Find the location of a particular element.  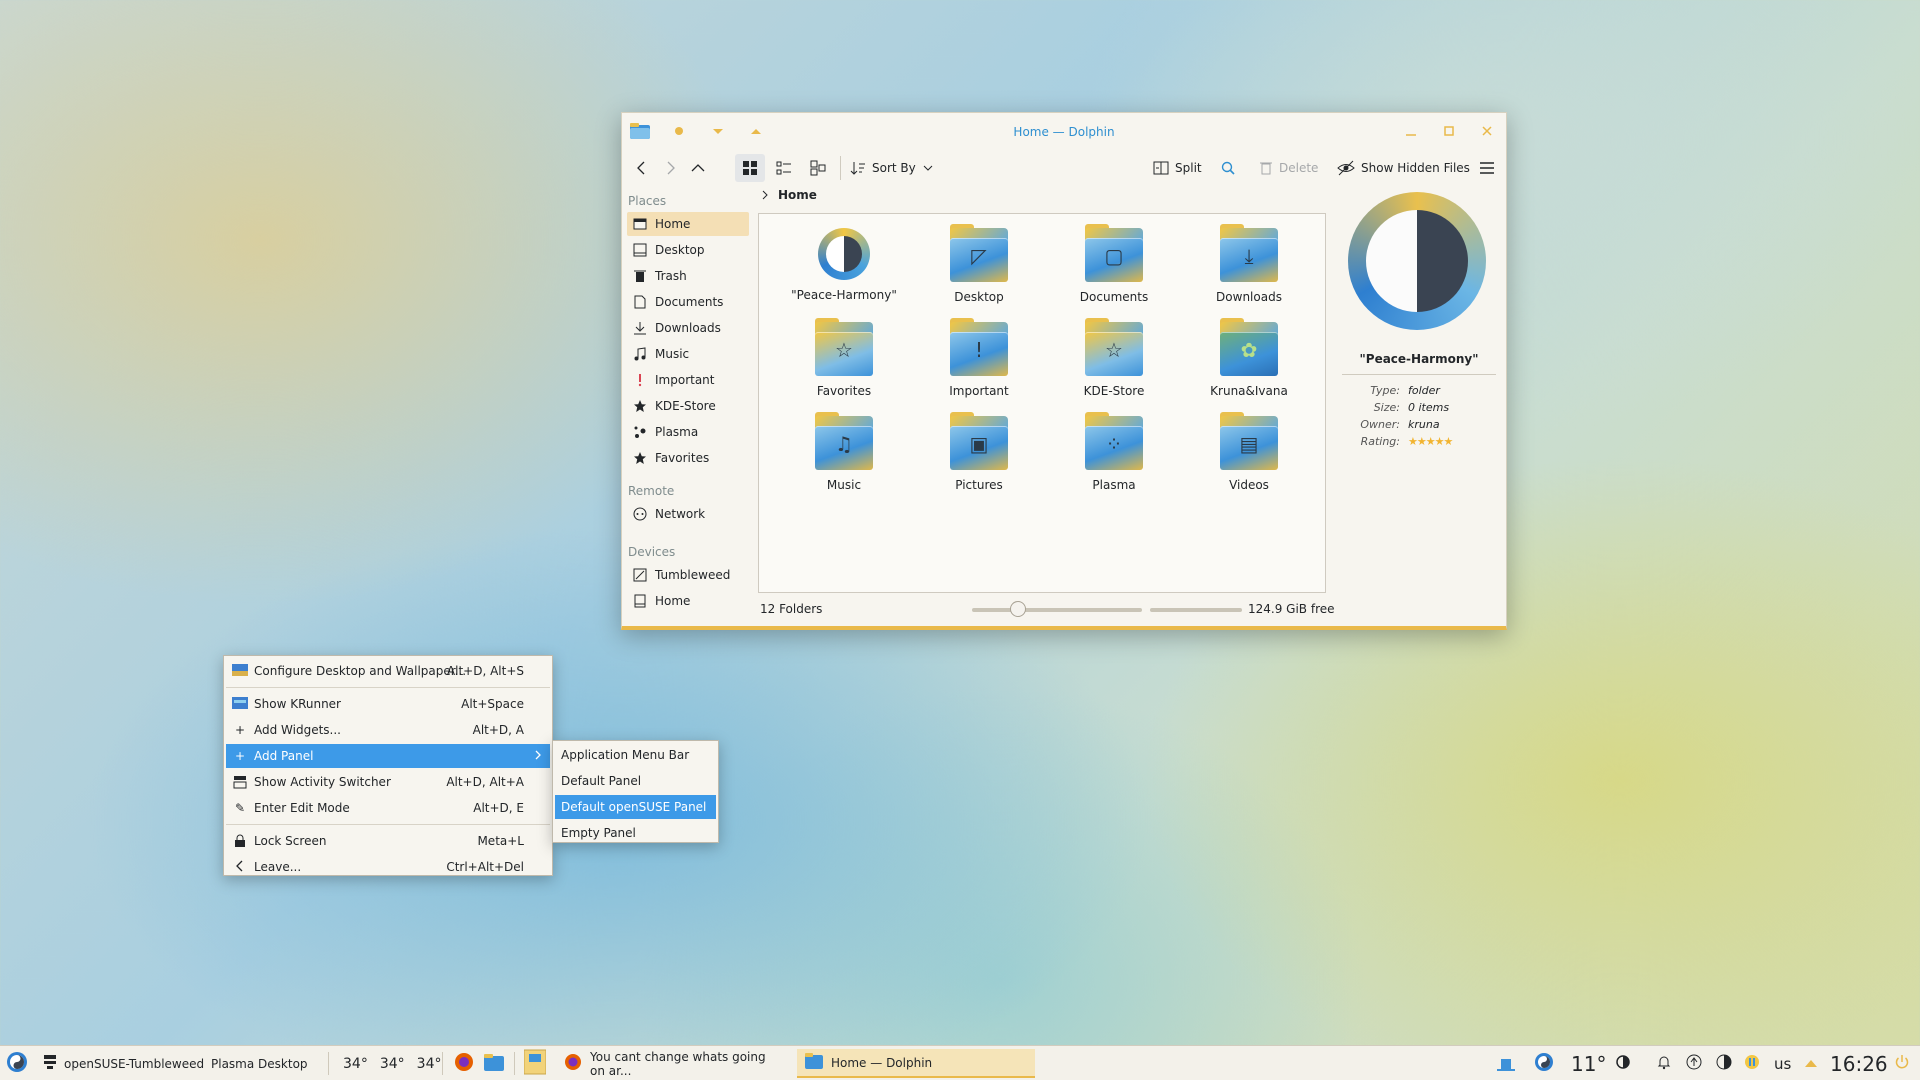

rating-stars: ★★★★★ is located at coordinates (1430, 441).